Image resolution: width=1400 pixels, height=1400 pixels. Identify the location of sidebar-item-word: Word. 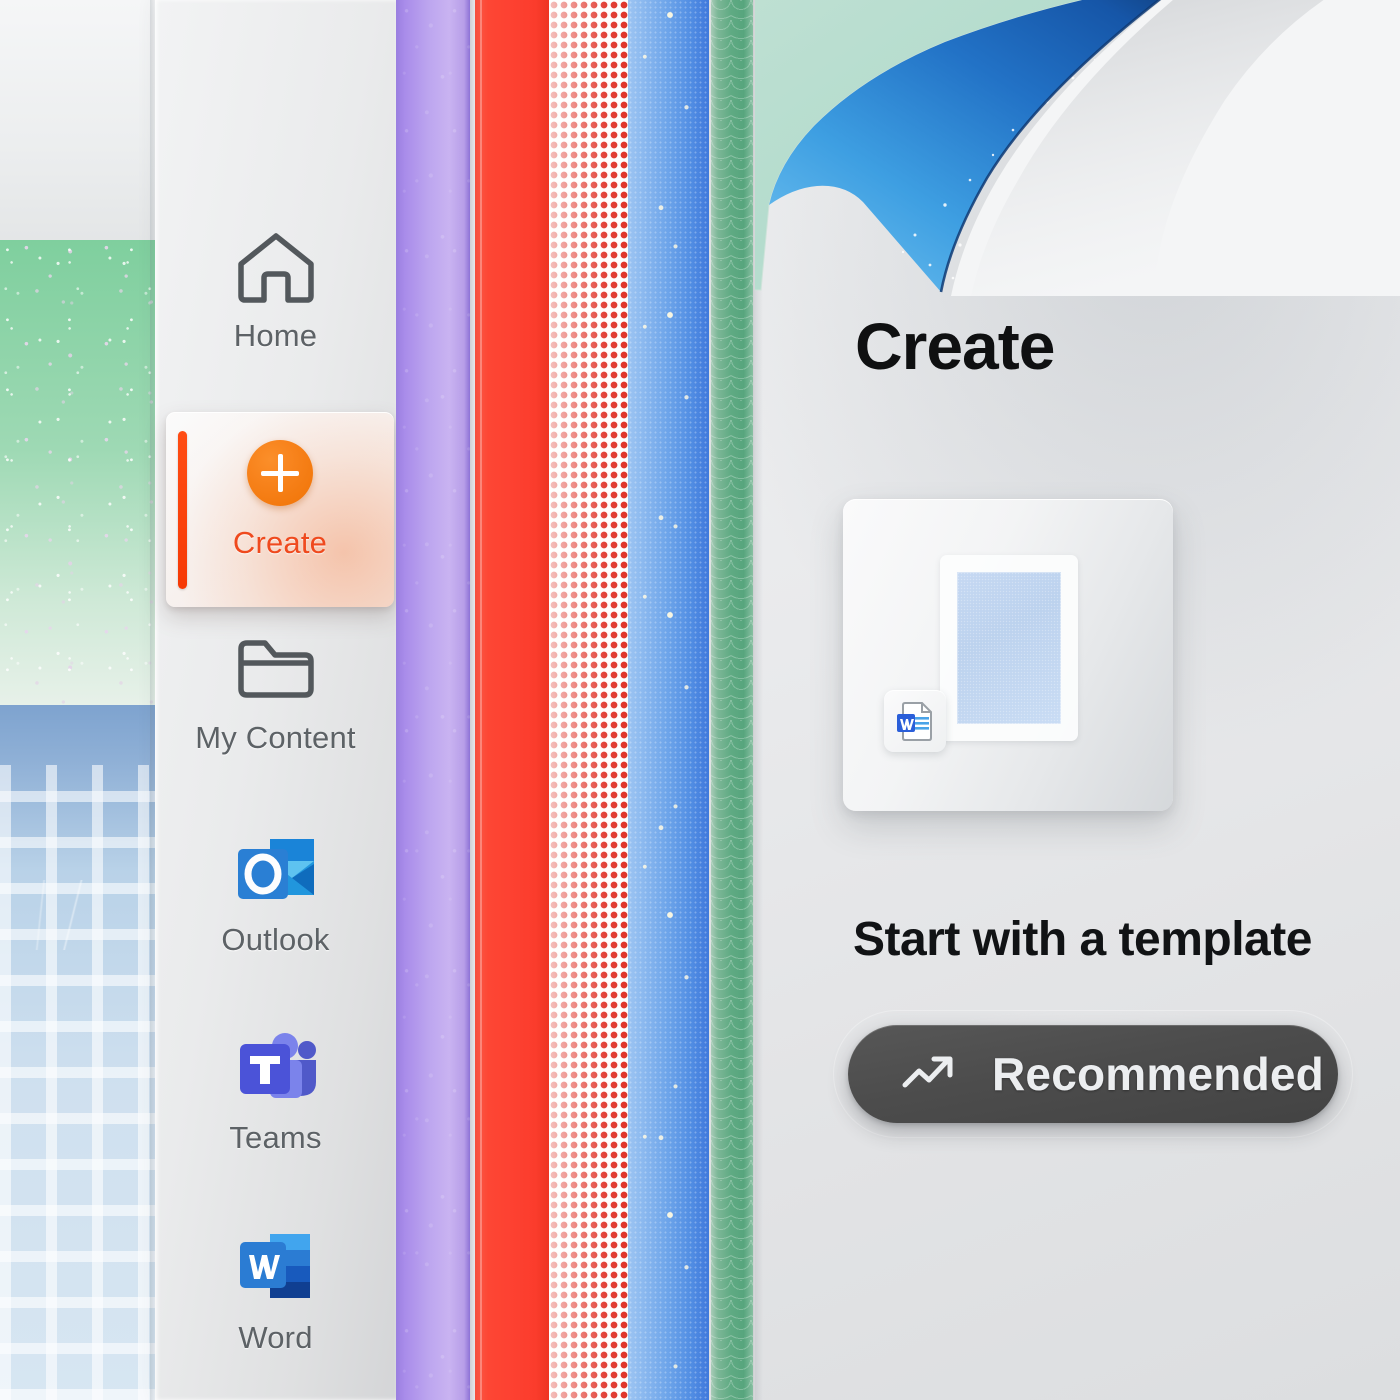
(275, 1293).